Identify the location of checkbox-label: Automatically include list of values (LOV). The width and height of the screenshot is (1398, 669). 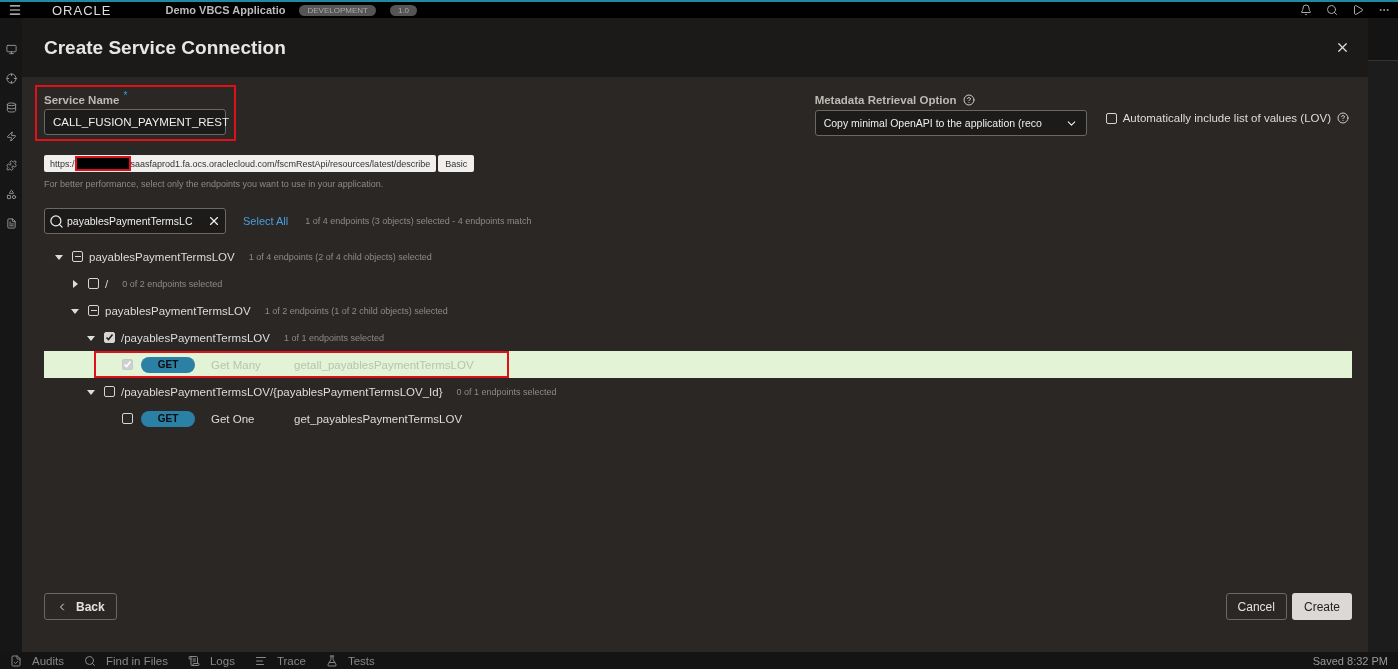
(1226, 118).